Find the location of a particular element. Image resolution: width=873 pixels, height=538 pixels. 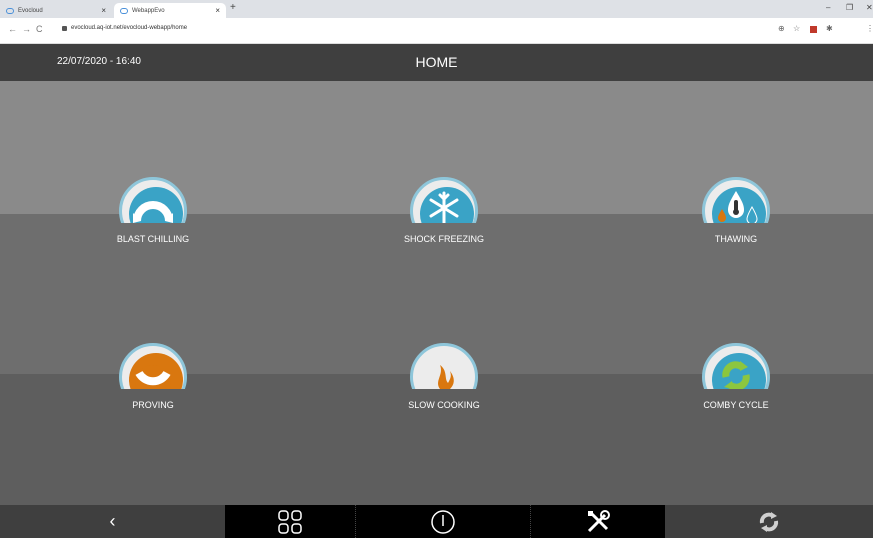

power-icon is located at coordinates (443, 521).